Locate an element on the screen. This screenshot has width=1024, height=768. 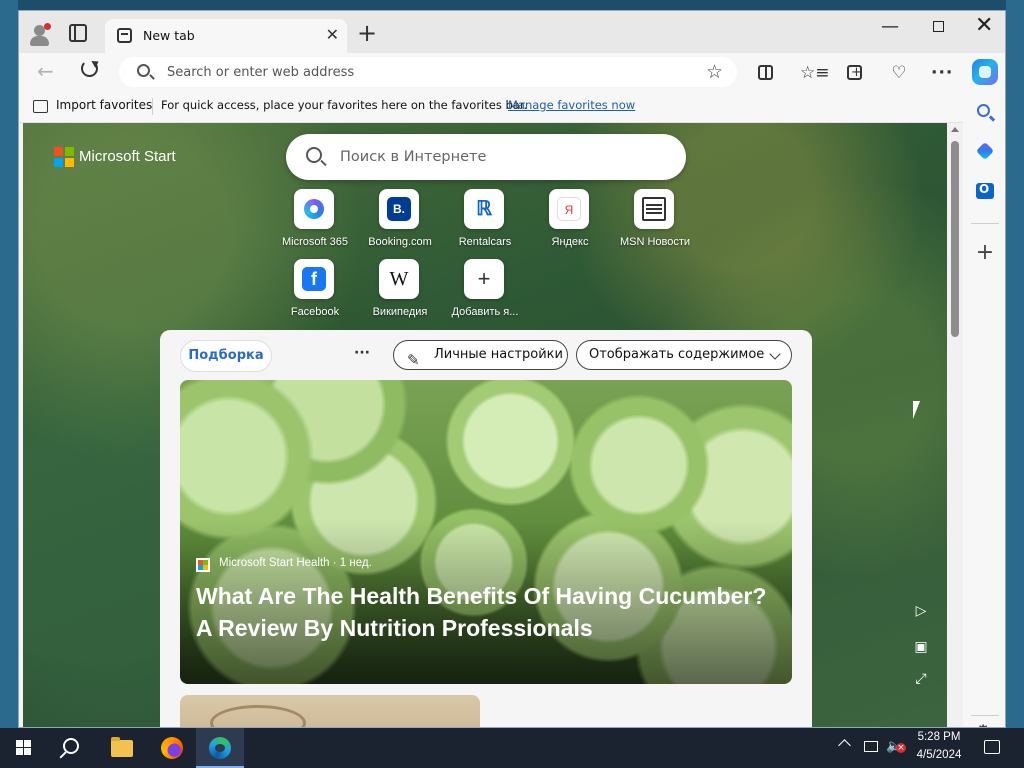
quick-link-yandex: Я Яндекс is located at coordinates (570, 222).